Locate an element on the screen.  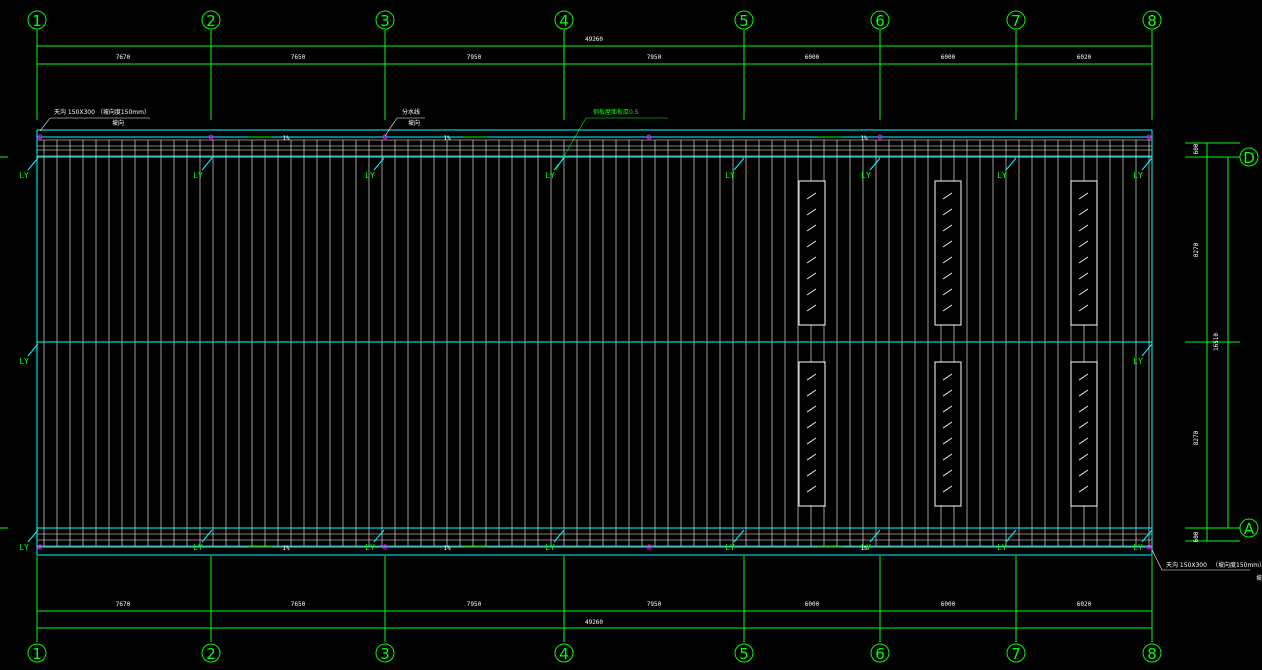
dim-right-total: 16510 is located at coordinates (1216, 342).